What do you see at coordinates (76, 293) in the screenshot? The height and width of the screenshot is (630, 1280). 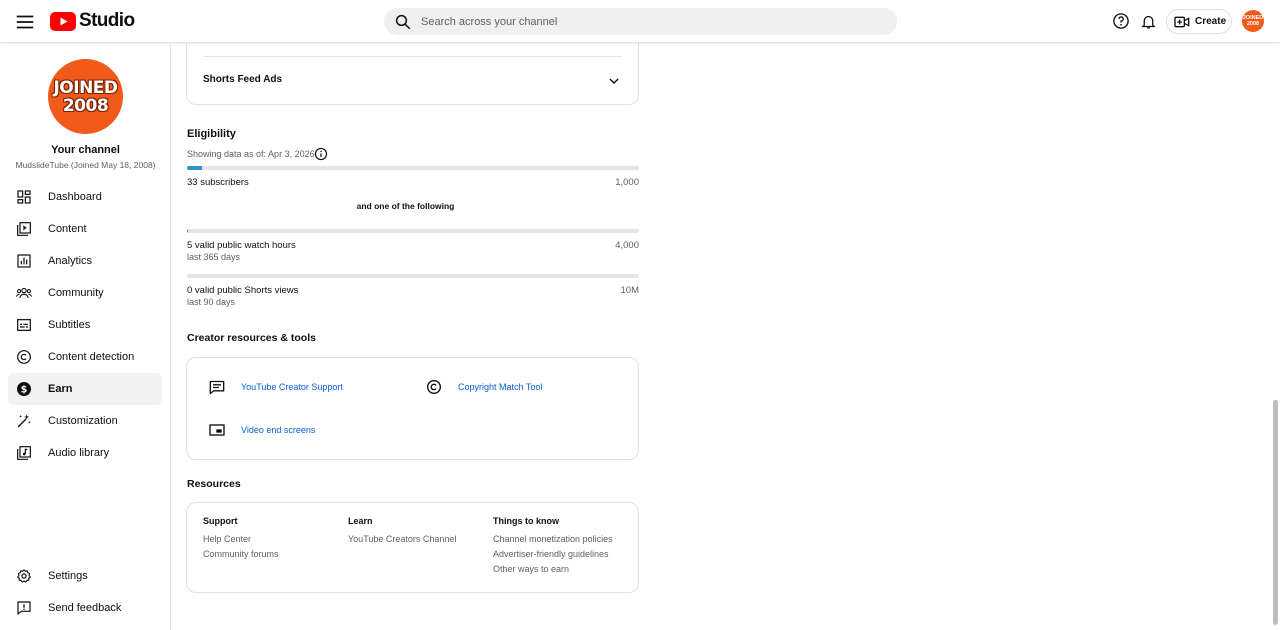 I see `sidebar-item-label: Community` at bounding box center [76, 293].